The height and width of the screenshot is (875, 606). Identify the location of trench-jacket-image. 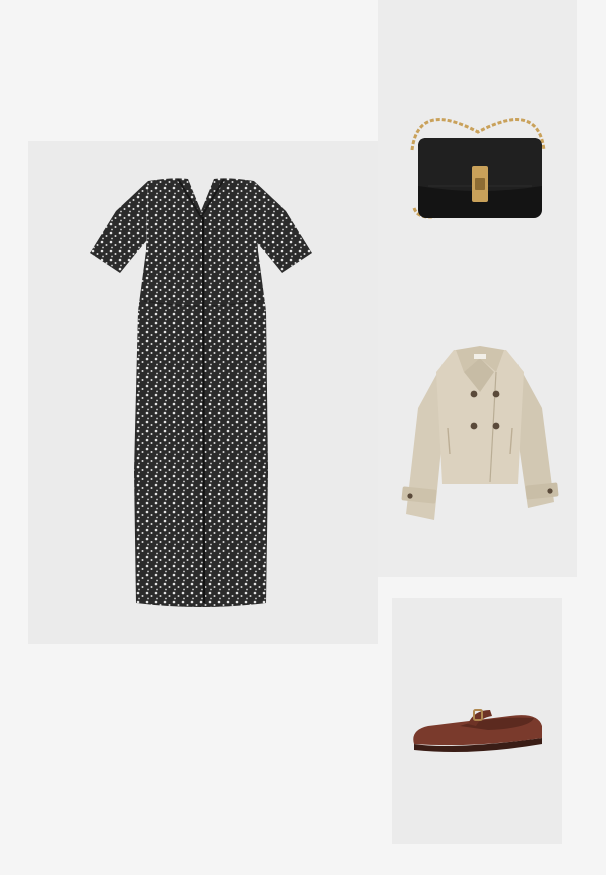
(480, 433).